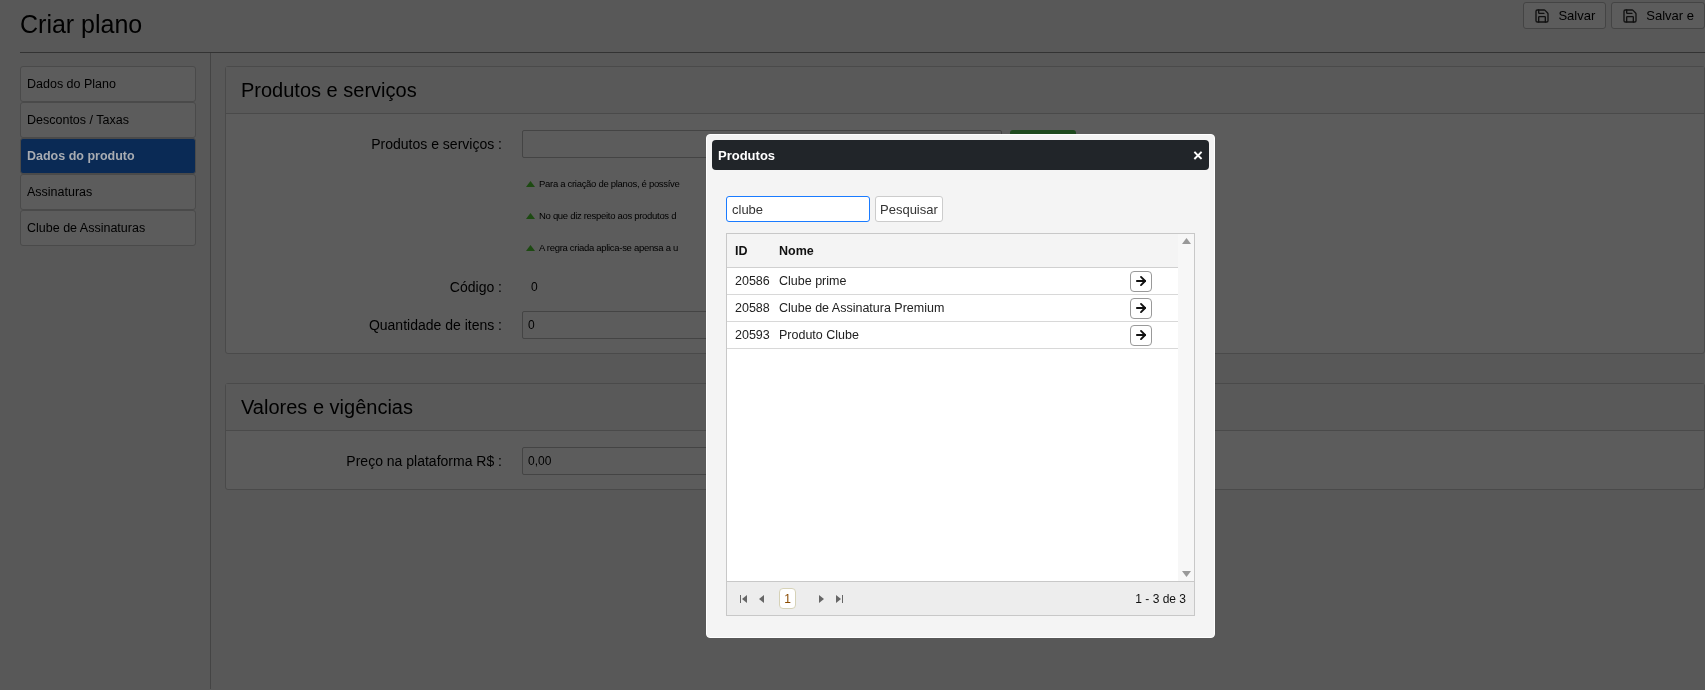 This screenshot has height=690, width=1705. What do you see at coordinates (1186, 241) in the screenshot?
I see `scroll-up-icon` at bounding box center [1186, 241].